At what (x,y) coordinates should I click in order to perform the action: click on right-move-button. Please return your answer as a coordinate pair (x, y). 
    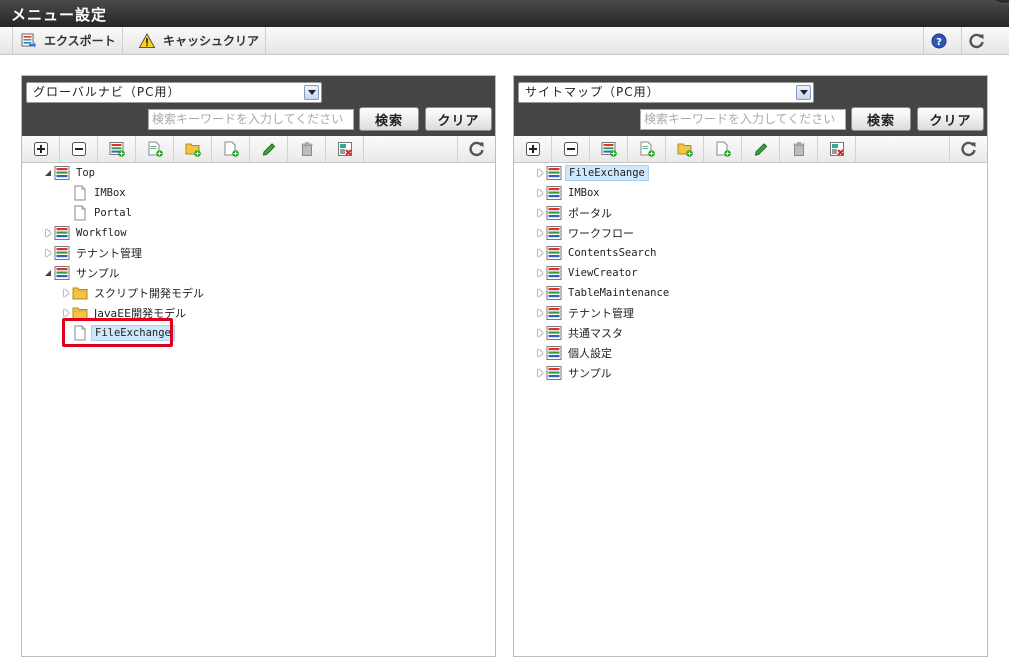
    Looking at the image, I should click on (837, 149).